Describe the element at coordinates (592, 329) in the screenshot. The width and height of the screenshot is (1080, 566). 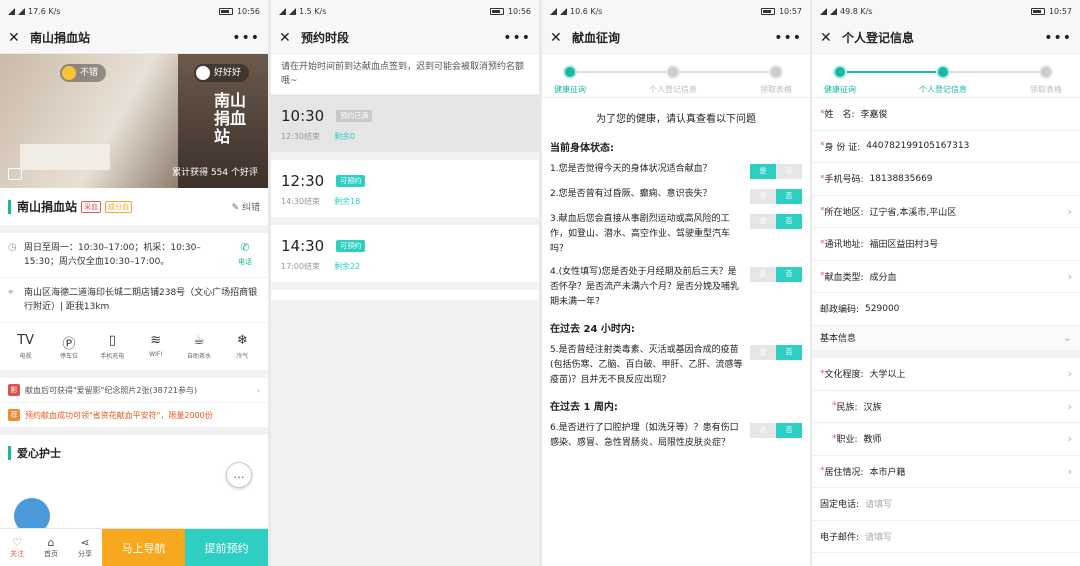
I see `question-section-heading: 在过去 24 小时内:` at that location.